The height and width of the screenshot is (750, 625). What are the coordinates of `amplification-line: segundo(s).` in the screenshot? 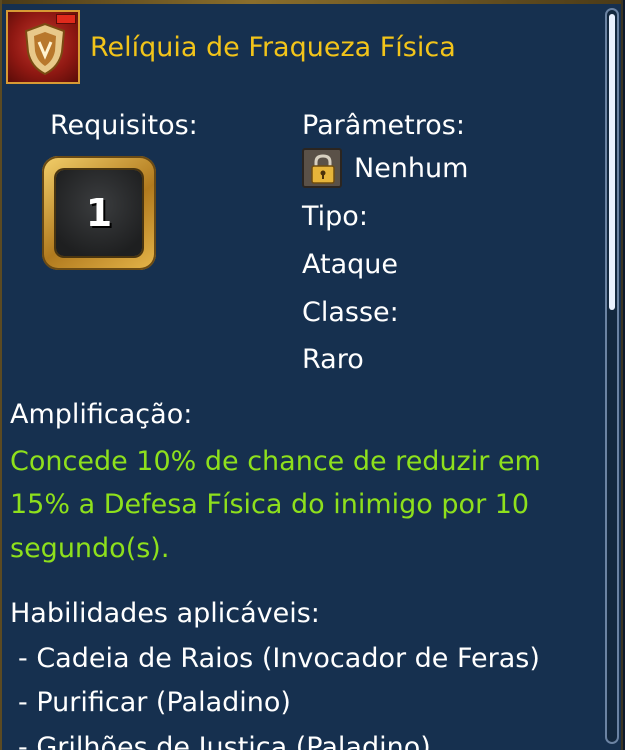 It's located at (90, 548).